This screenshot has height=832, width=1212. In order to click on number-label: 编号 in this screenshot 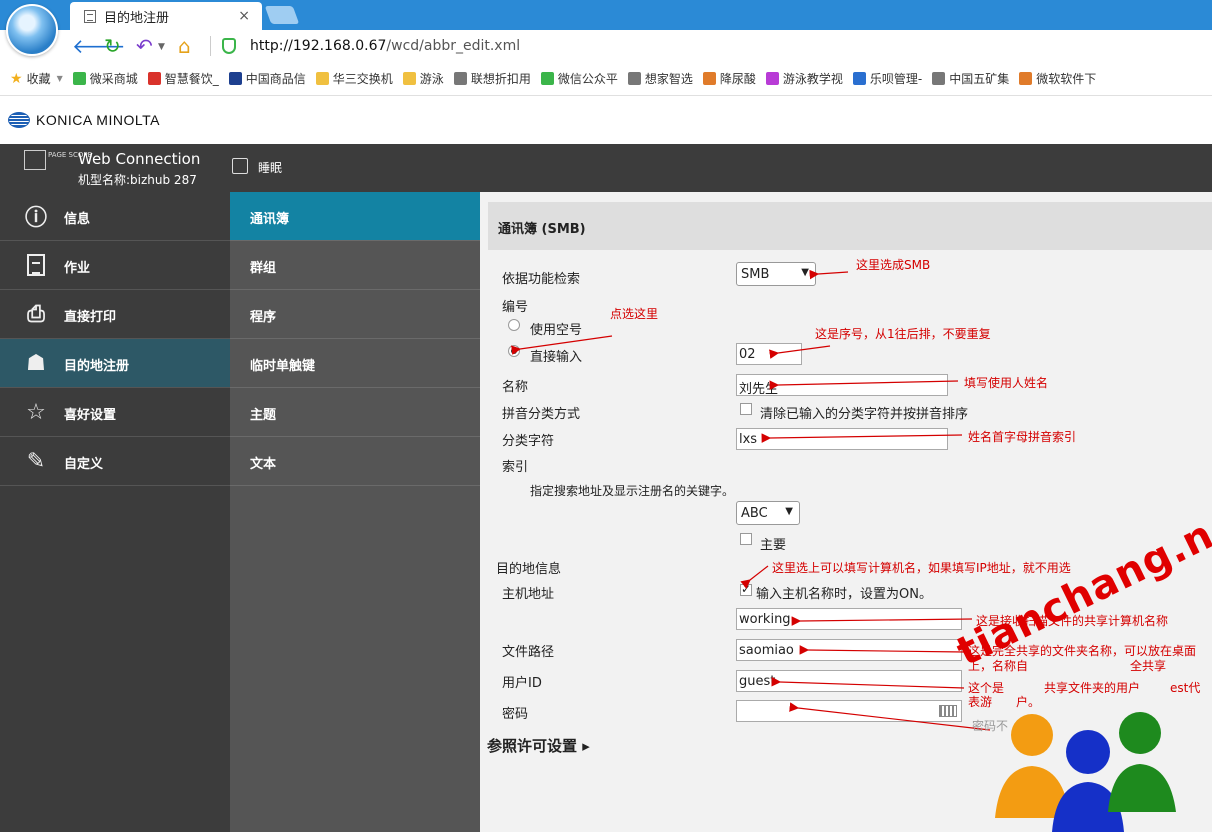, I will do `click(515, 307)`.